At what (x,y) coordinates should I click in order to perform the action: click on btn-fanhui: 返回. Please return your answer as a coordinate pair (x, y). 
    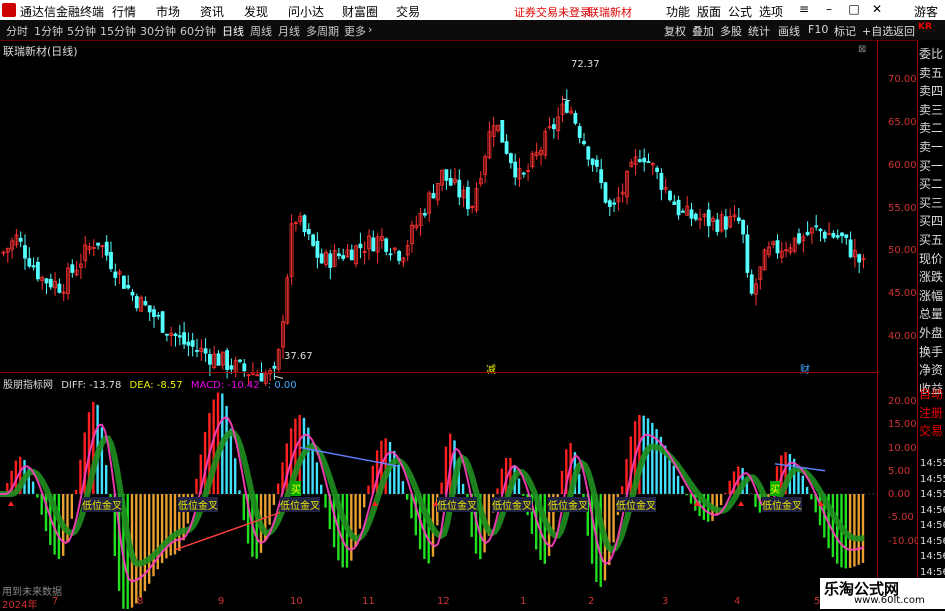
    Looking at the image, I should click on (904, 31).